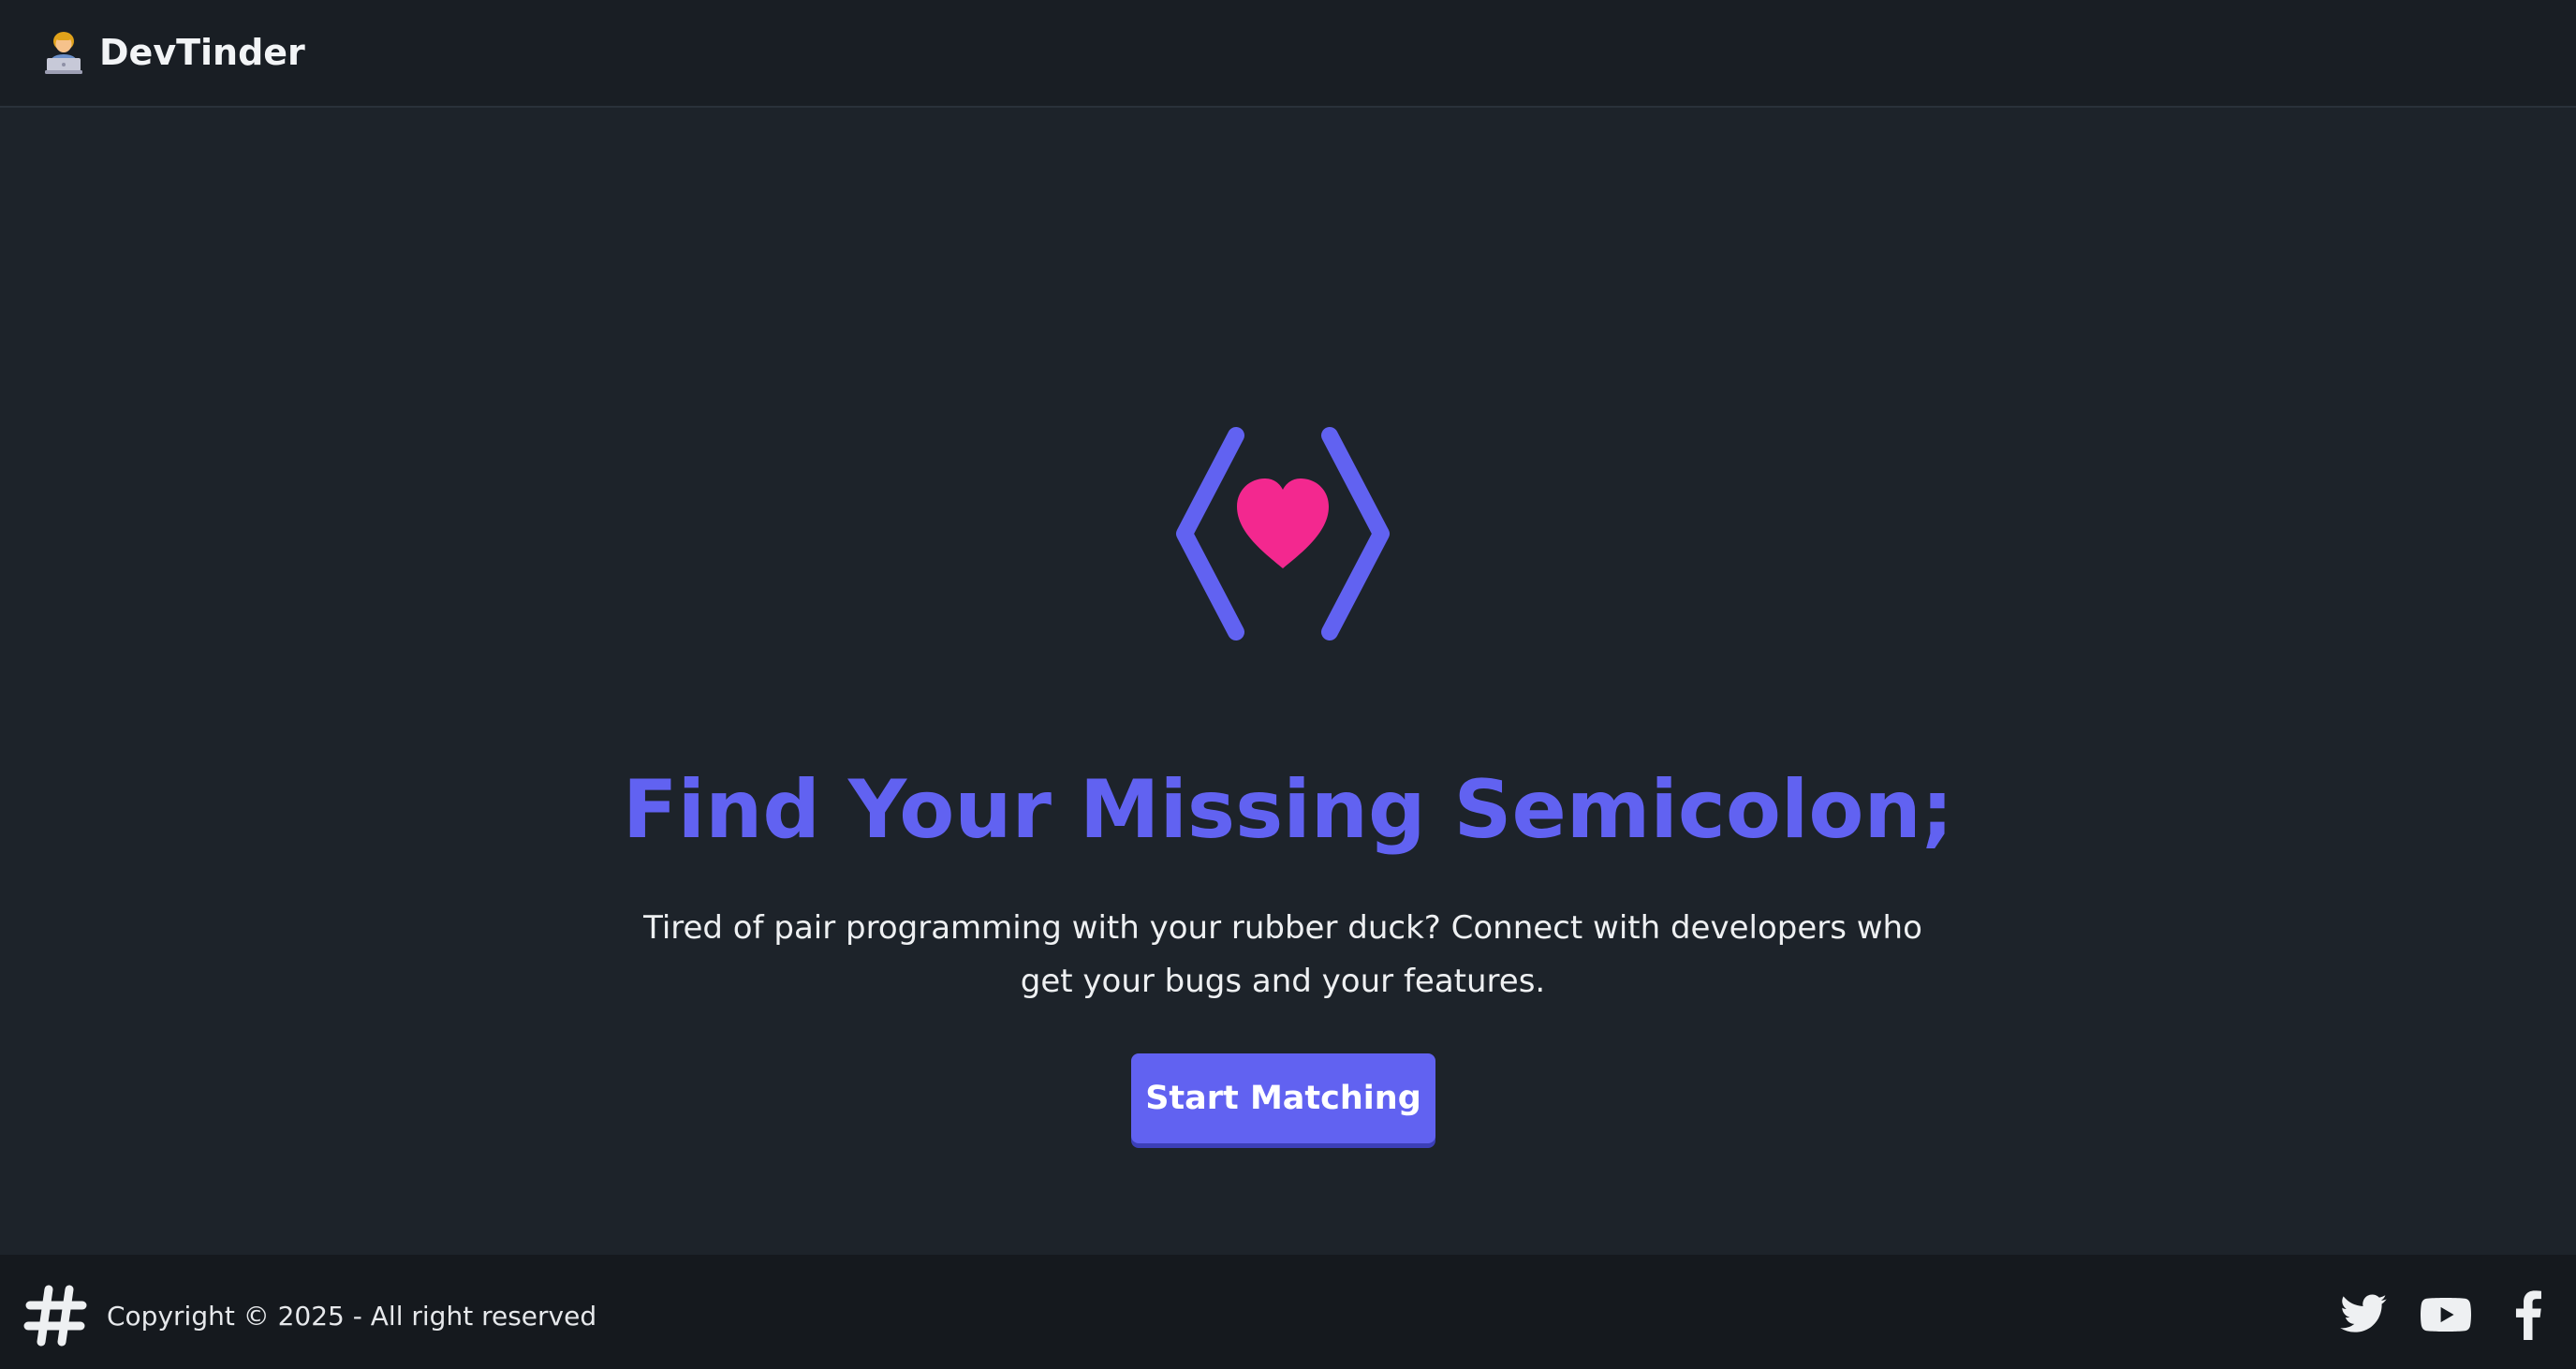 This screenshot has height=1369, width=2576. I want to click on youtube-icon, so click(2446, 1315).